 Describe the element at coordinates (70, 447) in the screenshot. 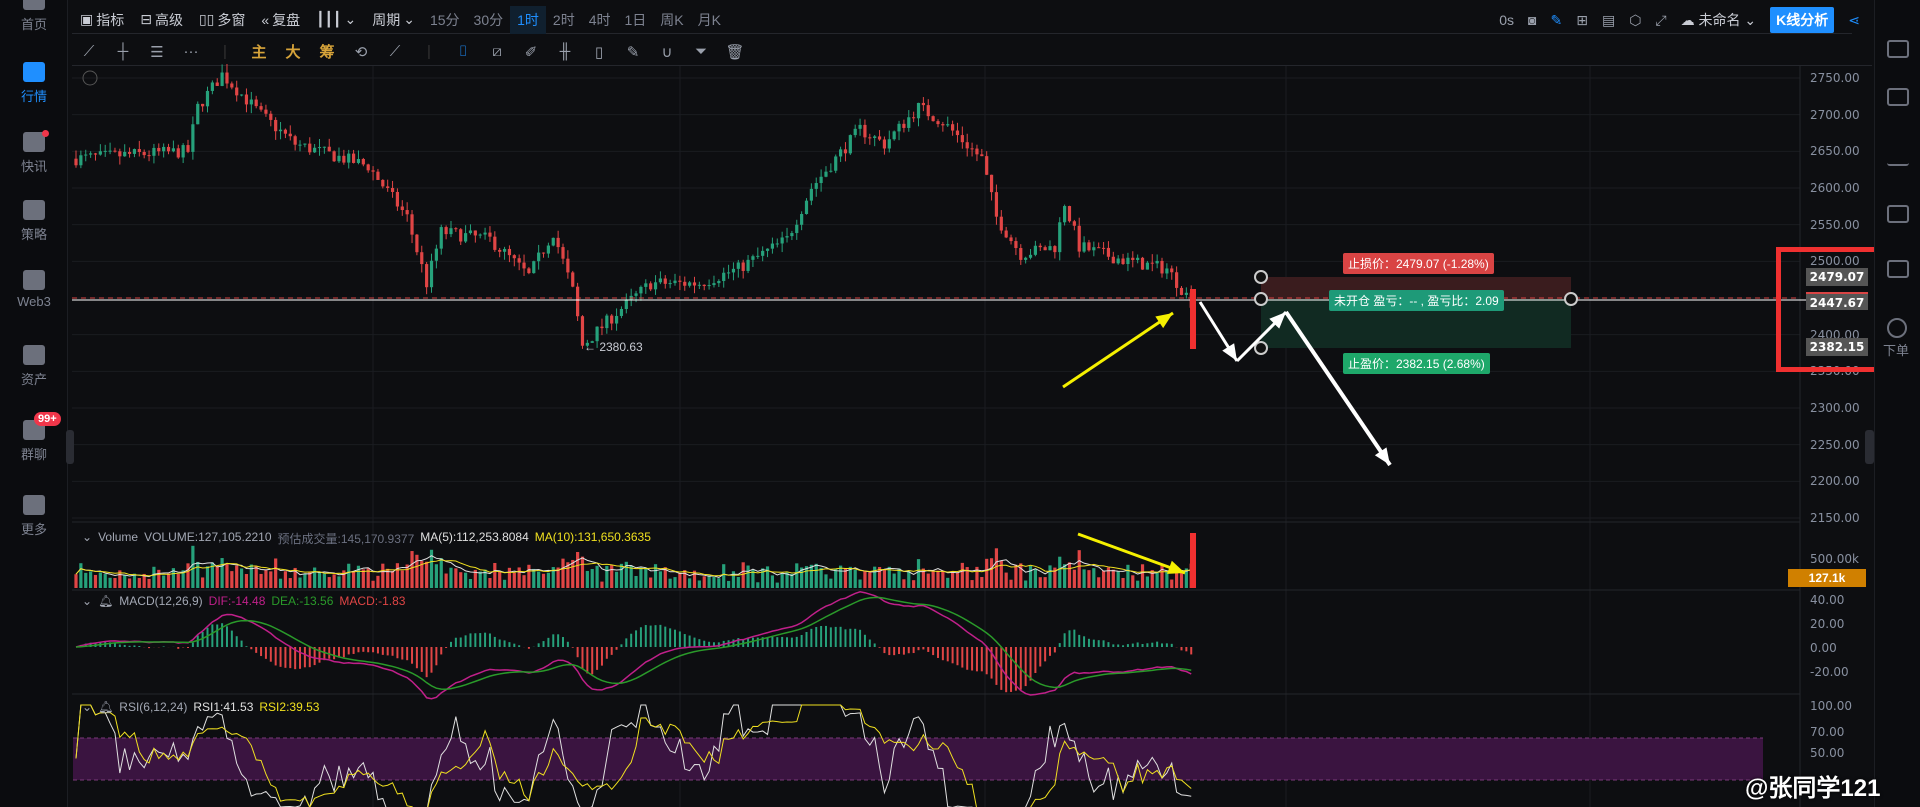

I see `collapse-left-handle` at that location.